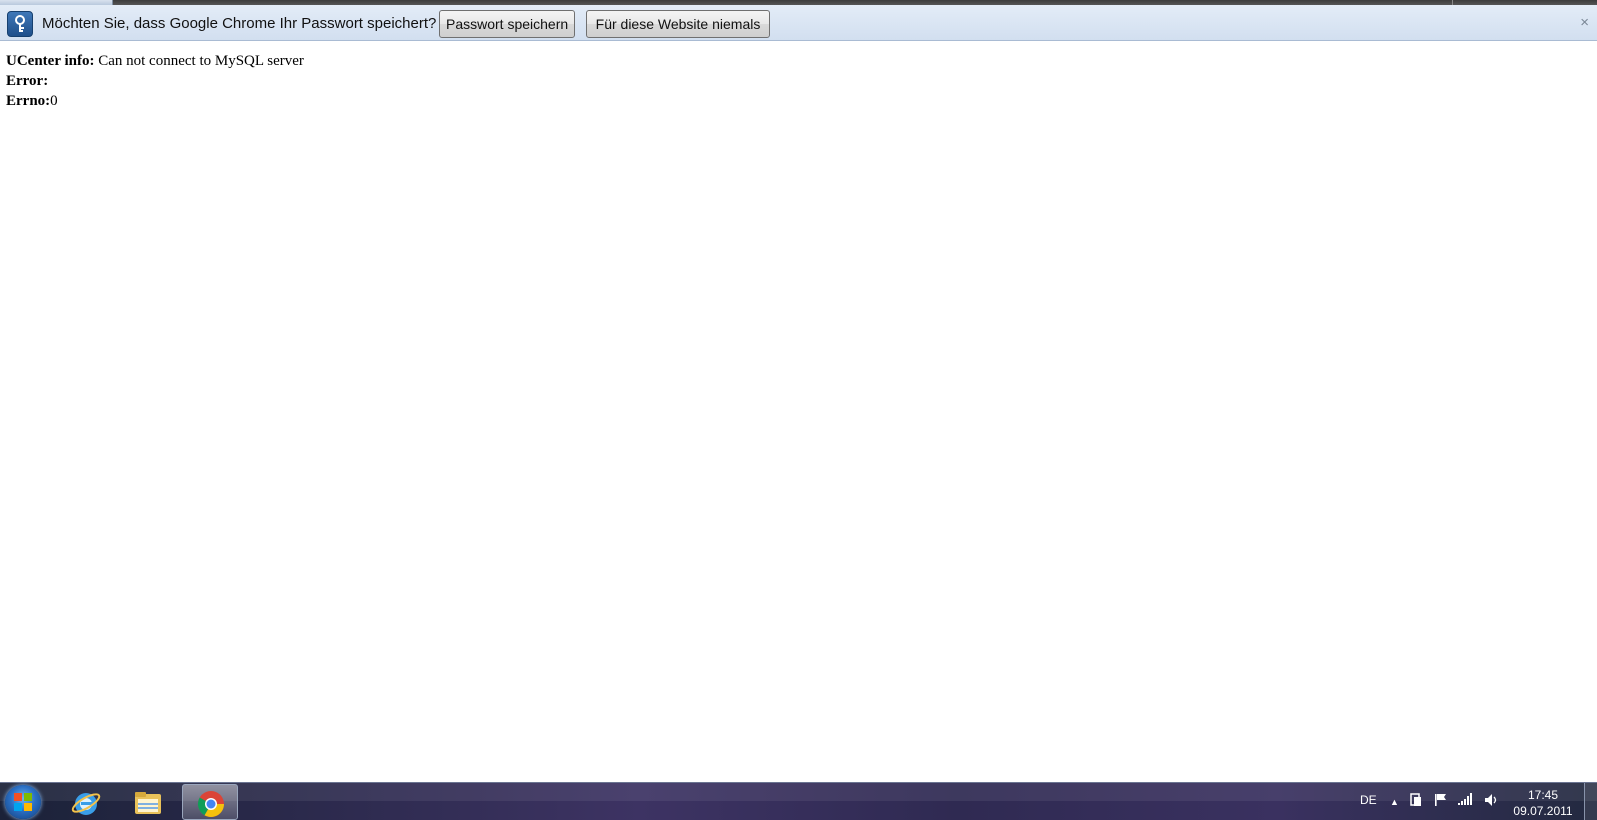 This screenshot has width=1597, height=820. What do you see at coordinates (155, 101) in the screenshot?
I see `errno-line: Errno:0` at bounding box center [155, 101].